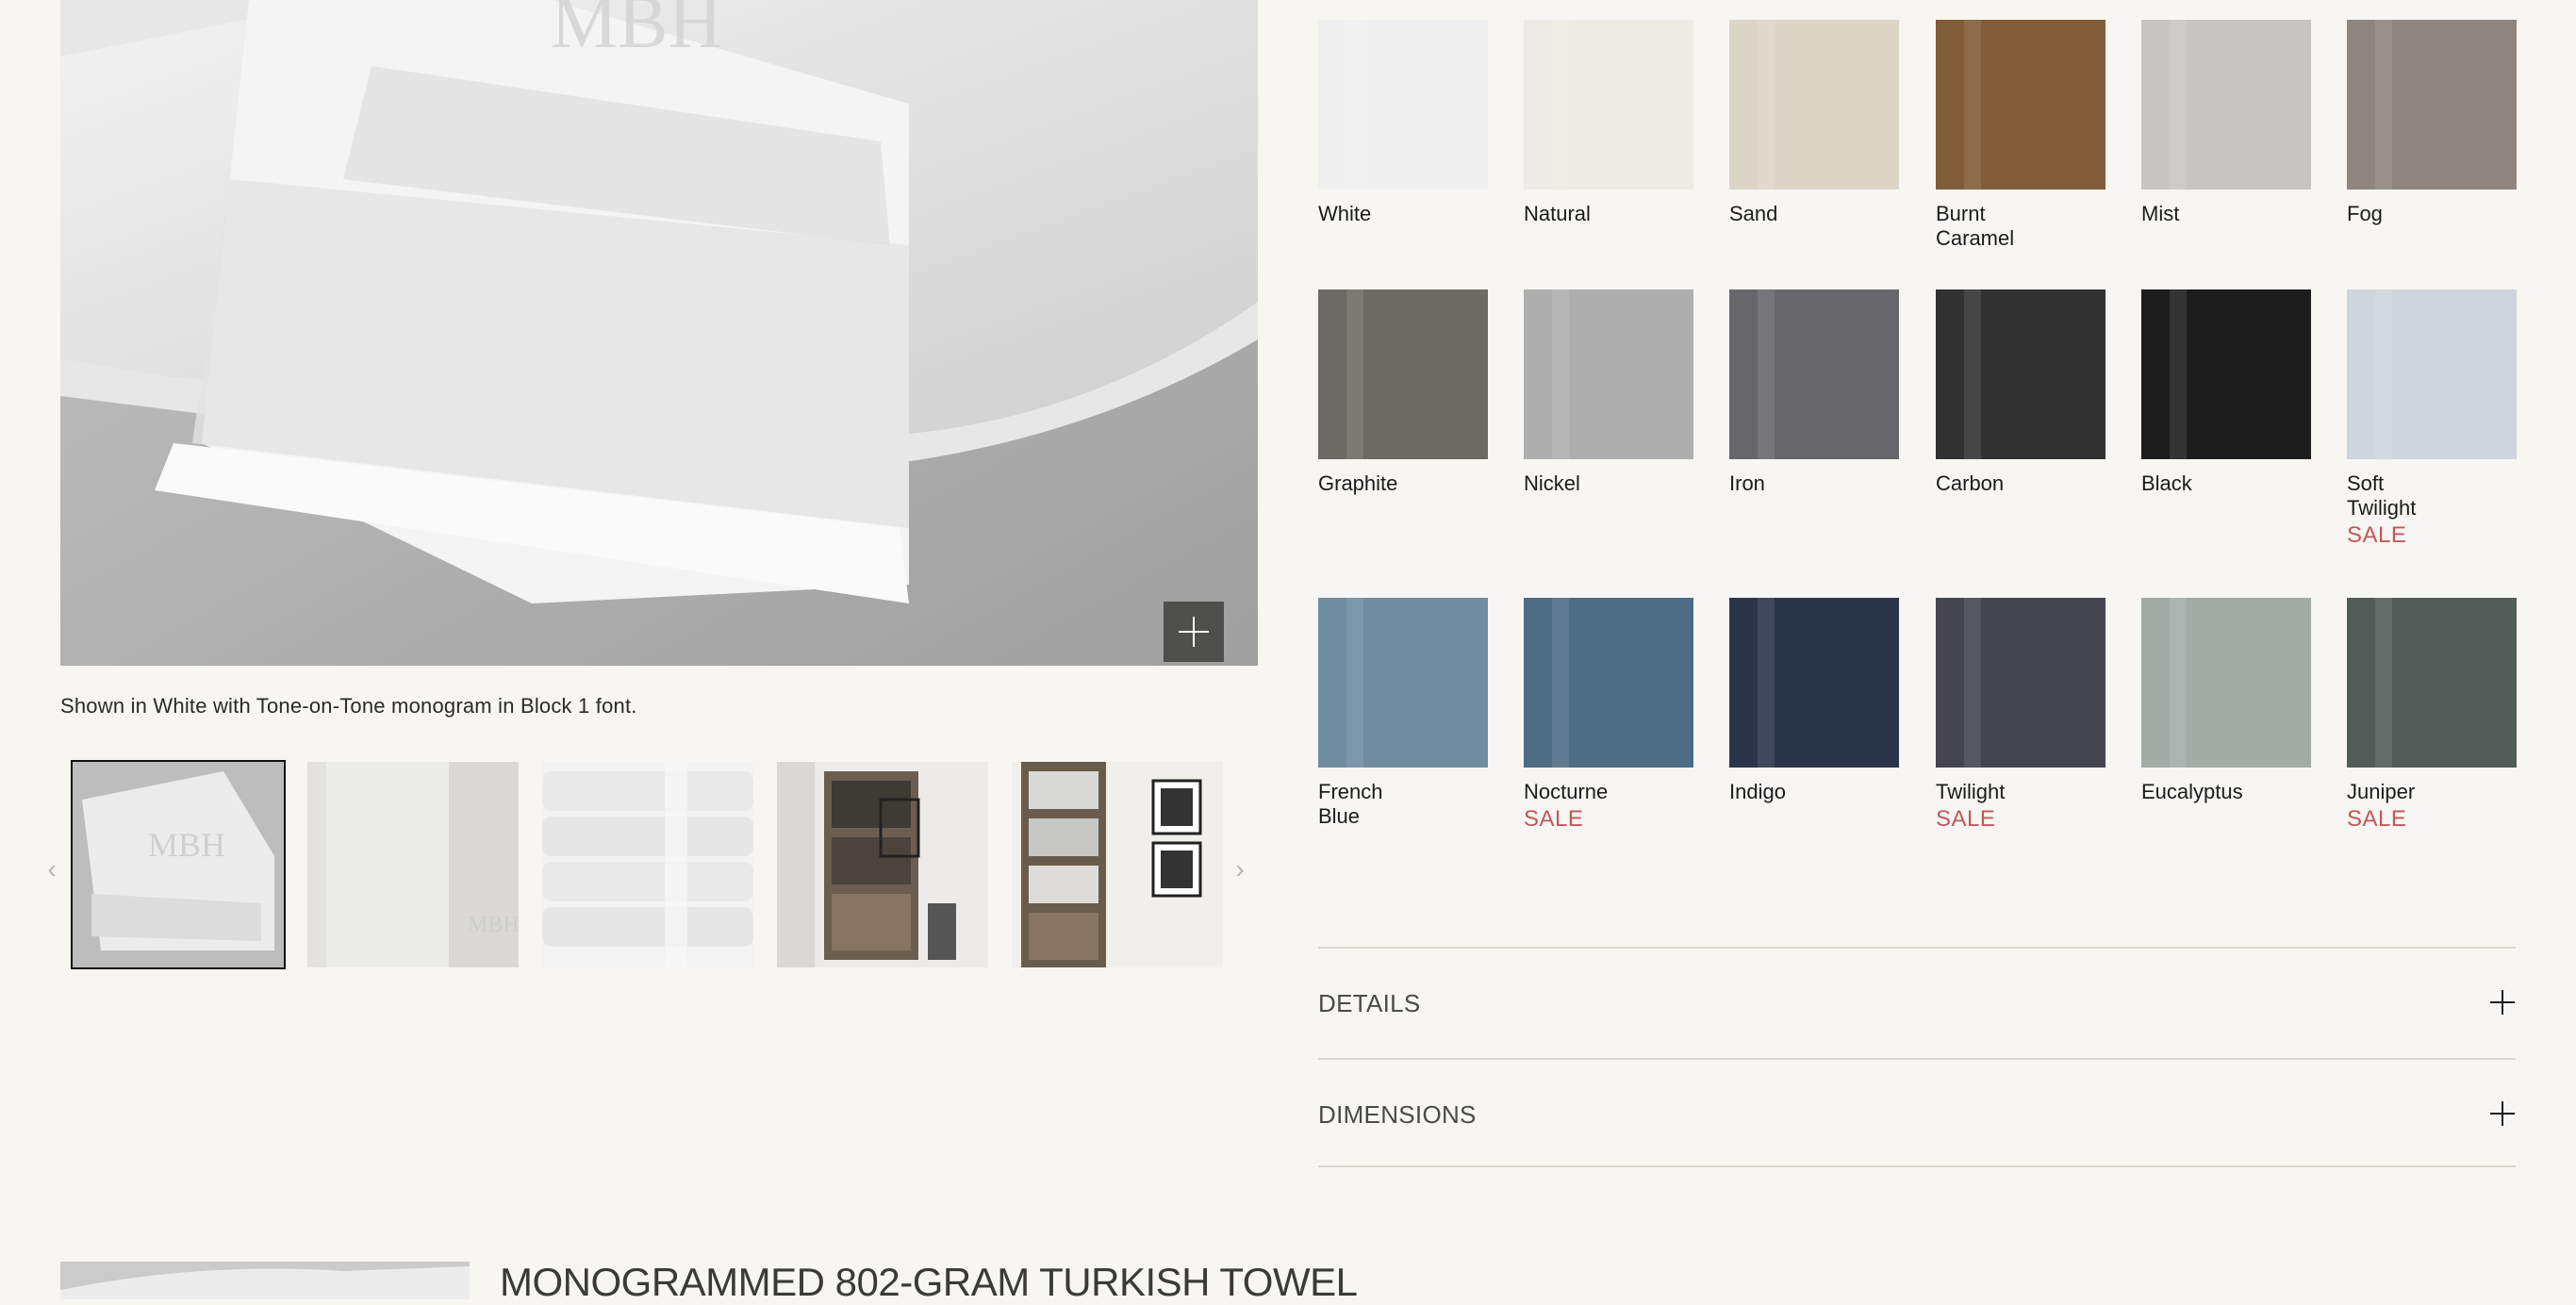 The image size is (2576, 1305). I want to click on swatch-natural, so click(1608, 105).